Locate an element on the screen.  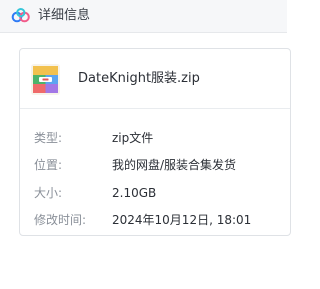
cloud-logo-icon is located at coordinates (20, 15).